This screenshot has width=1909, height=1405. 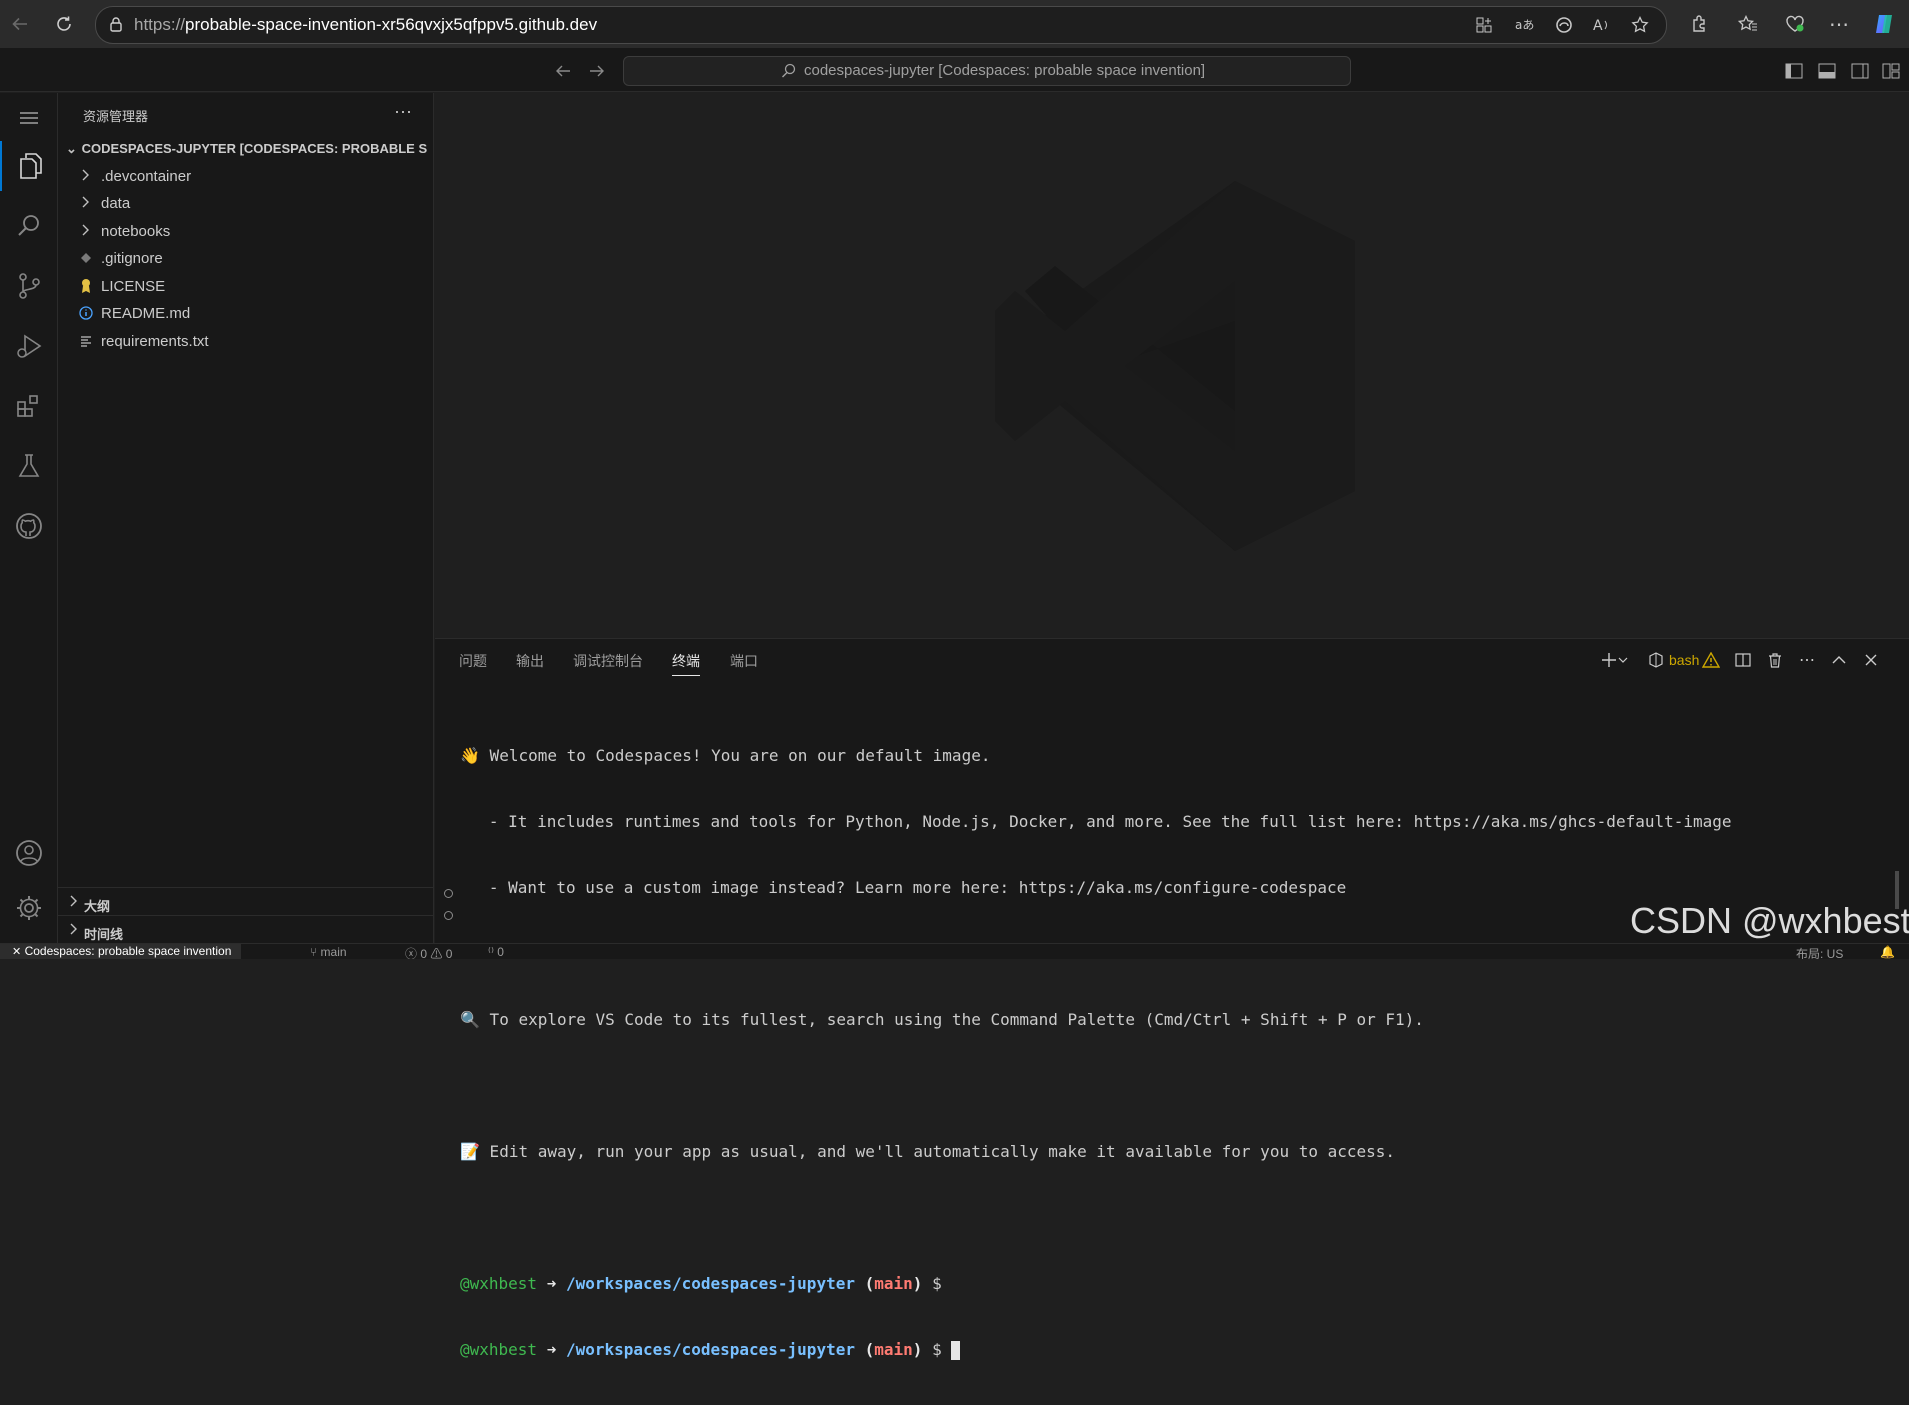 What do you see at coordinates (436, 953) in the screenshot?
I see `warning-icon: ⚠` at bounding box center [436, 953].